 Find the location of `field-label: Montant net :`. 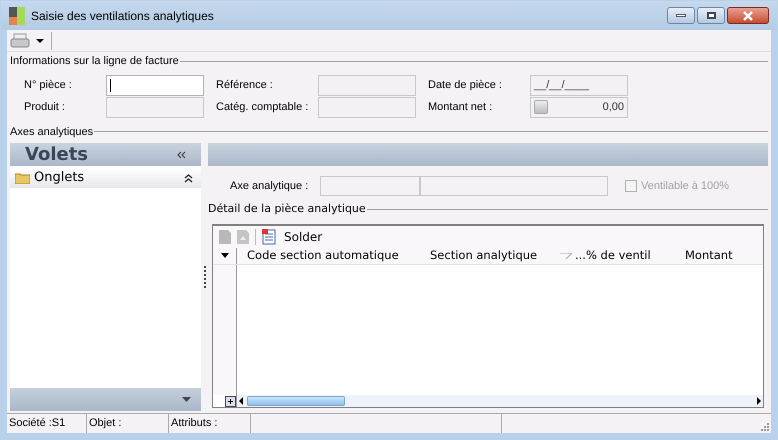

field-label: Montant net : is located at coordinates (461, 107).